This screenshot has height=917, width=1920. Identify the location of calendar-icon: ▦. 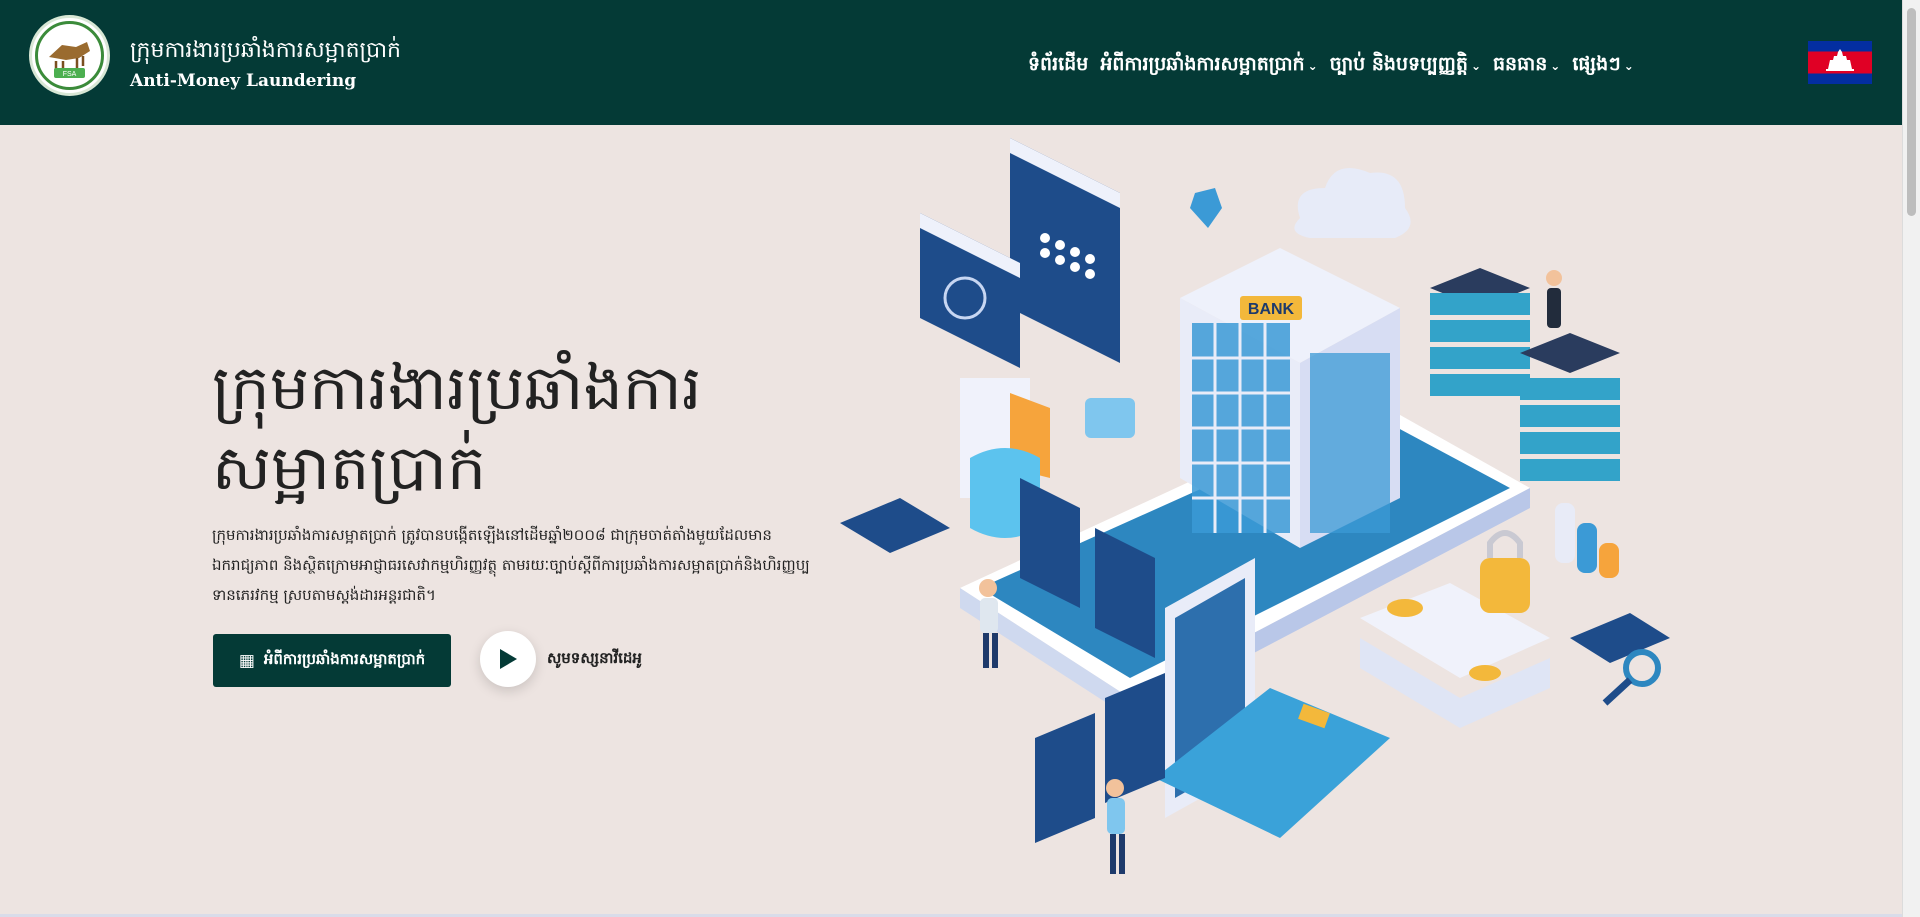
(246, 660).